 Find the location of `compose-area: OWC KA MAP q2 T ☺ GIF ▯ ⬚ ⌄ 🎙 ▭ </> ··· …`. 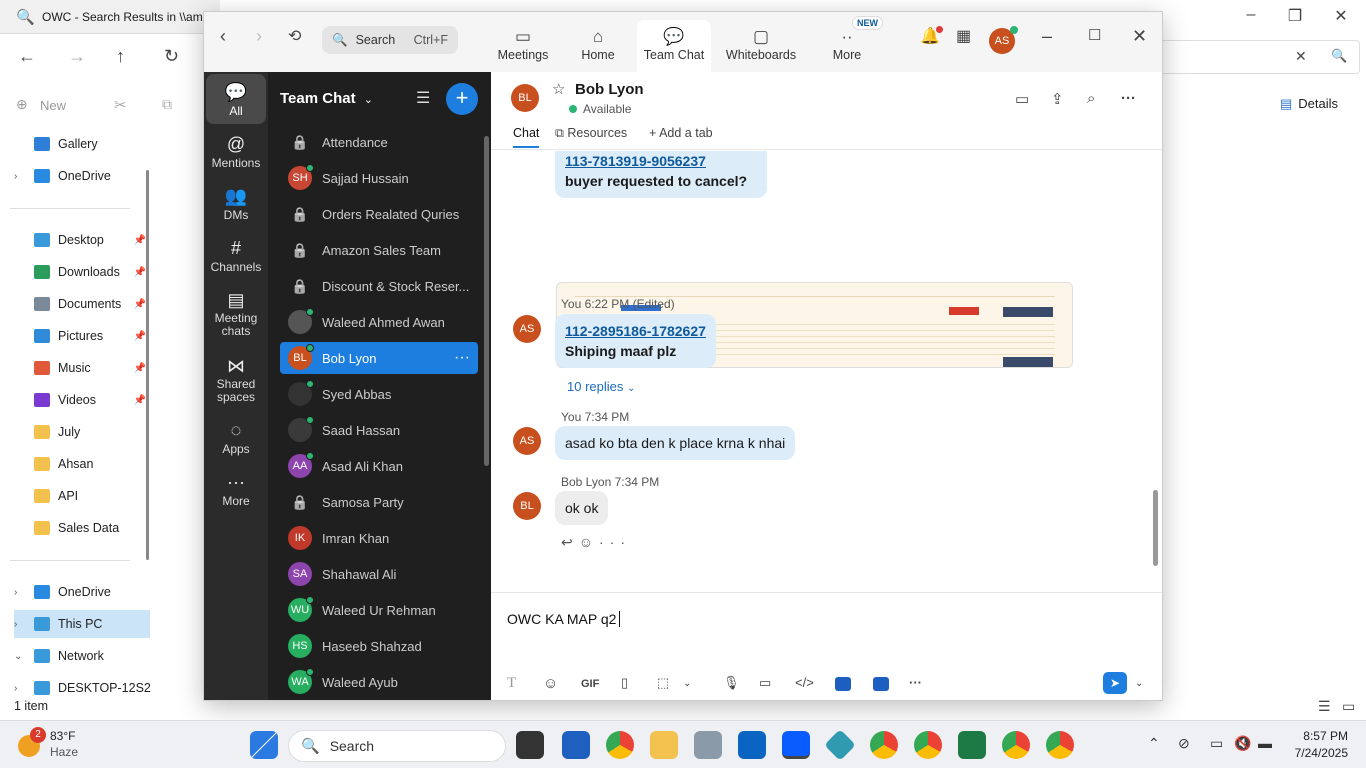

compose-area: OWC KA MAP q2 T ☺ GIF ▯ ⬚ ⌄ 🎙 ▭ </> ··· … is located at coordinates (826, 646).